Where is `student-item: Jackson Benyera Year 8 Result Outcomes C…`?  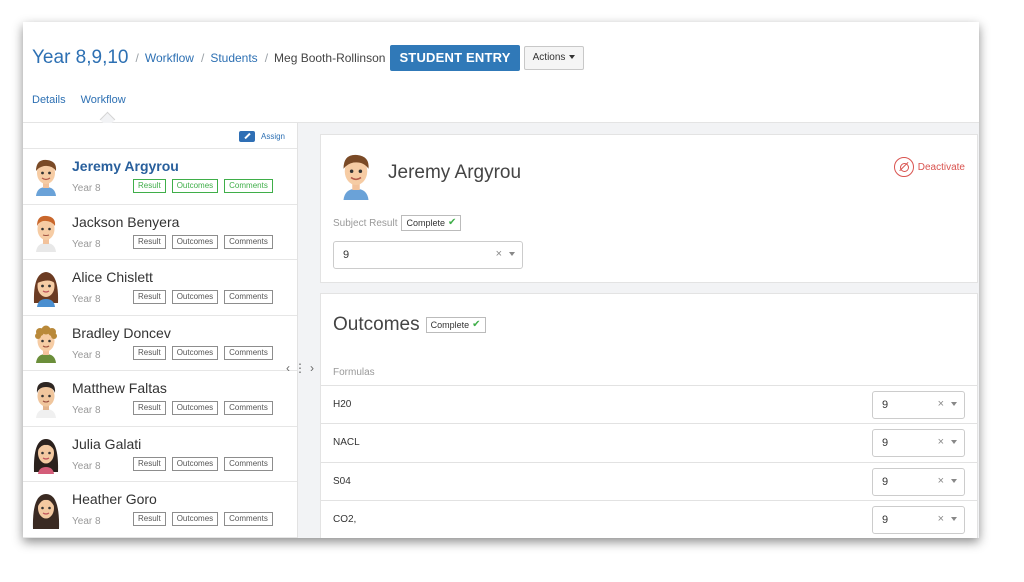 student-item: Jackson Benyera Year 8 Result Outcomes C… is located at coordinates (160, 232).